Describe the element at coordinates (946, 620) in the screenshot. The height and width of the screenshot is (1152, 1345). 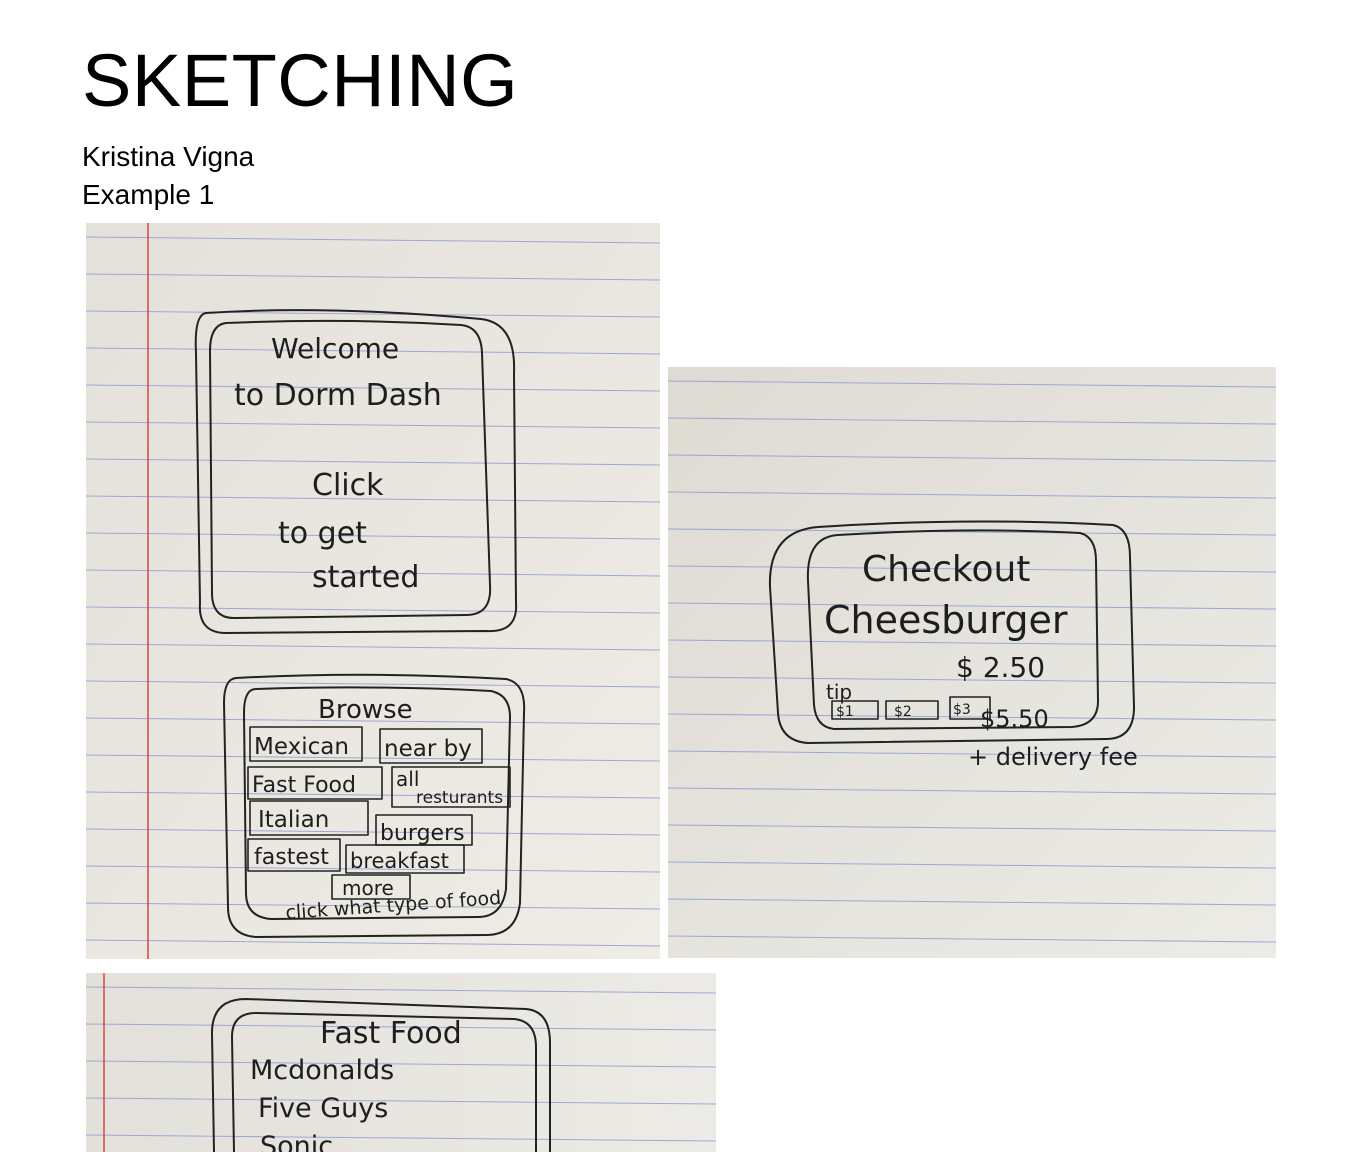
I see `checkout-item: Cheesburger` at that location.